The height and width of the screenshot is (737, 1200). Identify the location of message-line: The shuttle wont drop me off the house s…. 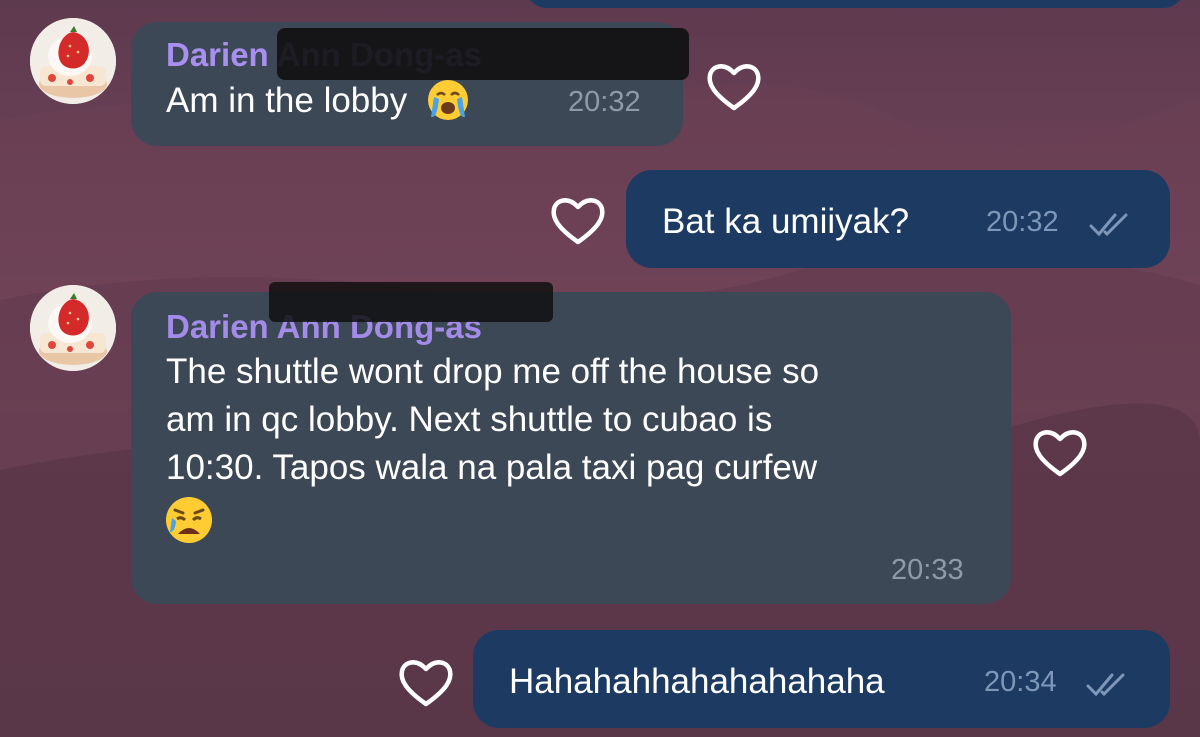
(493, 371).